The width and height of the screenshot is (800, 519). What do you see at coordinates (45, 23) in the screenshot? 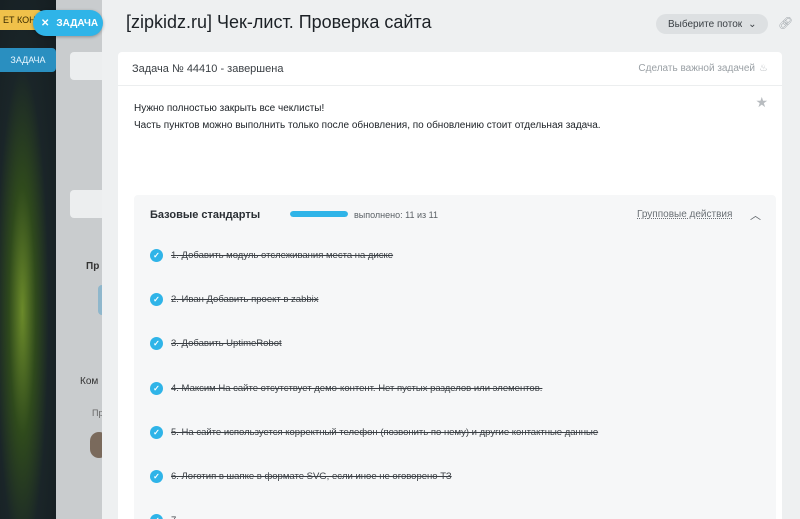
I see `close-icon: ✕` at bounding box center [45, 23].